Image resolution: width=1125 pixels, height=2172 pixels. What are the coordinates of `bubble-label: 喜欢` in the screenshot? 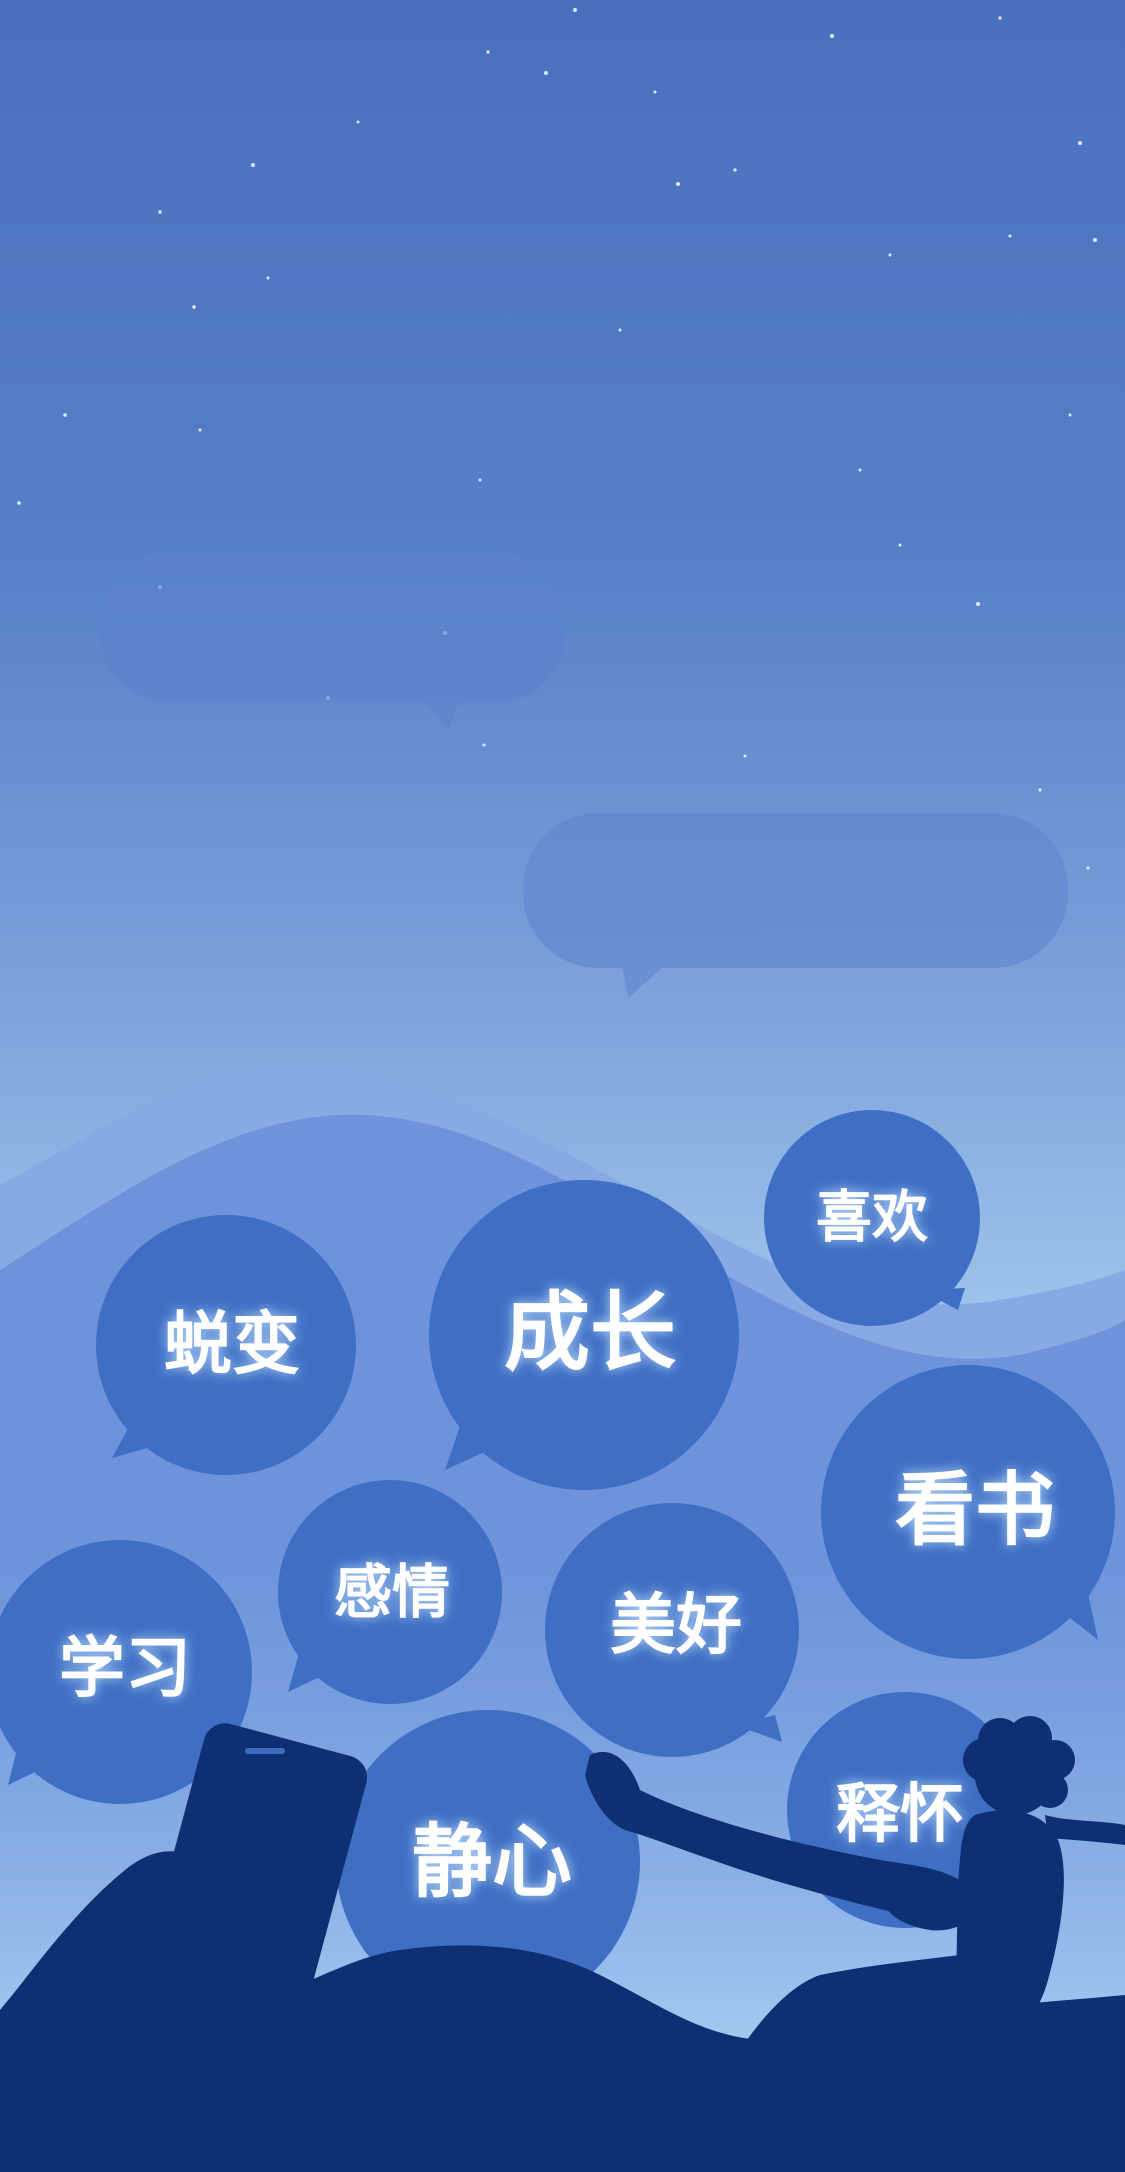 It's located at (872, 1218).